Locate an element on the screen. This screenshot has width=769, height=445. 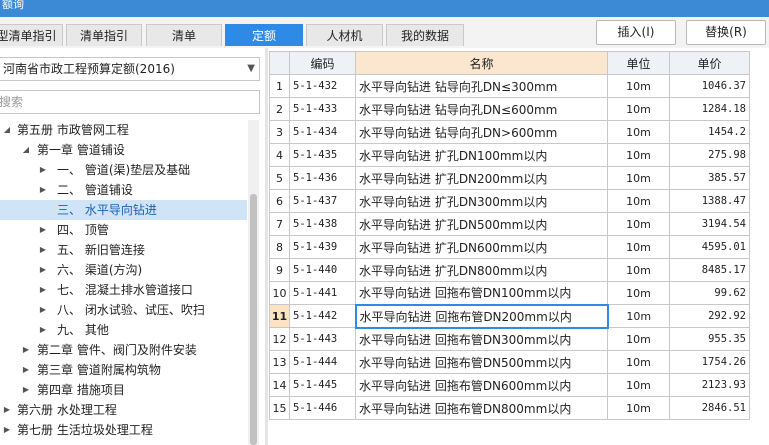
tree-item-section1: ▶ 一、 管道(渠)垫层及基础 is located at coordinates (123, 170).